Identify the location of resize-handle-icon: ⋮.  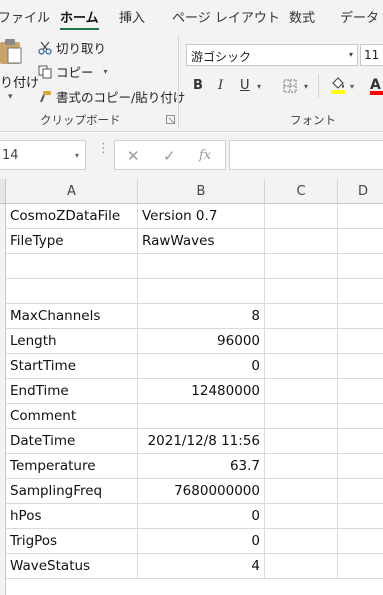
(103, 148).